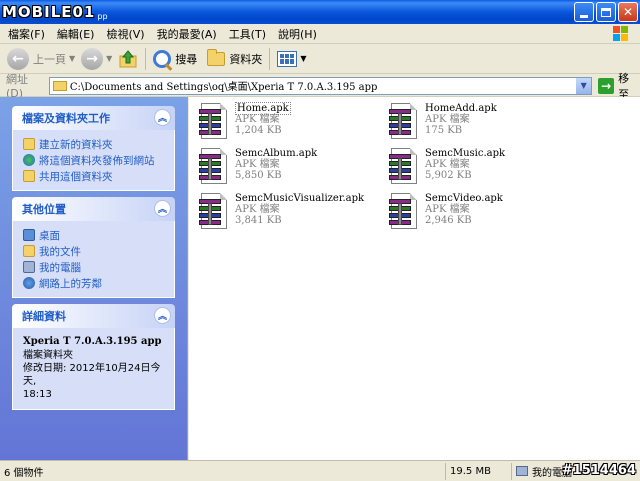  What do you see at coordinates (125, 34) in the screenshot?
I see `menu-view: 檢視(V)` at bounding box center [125, 34].